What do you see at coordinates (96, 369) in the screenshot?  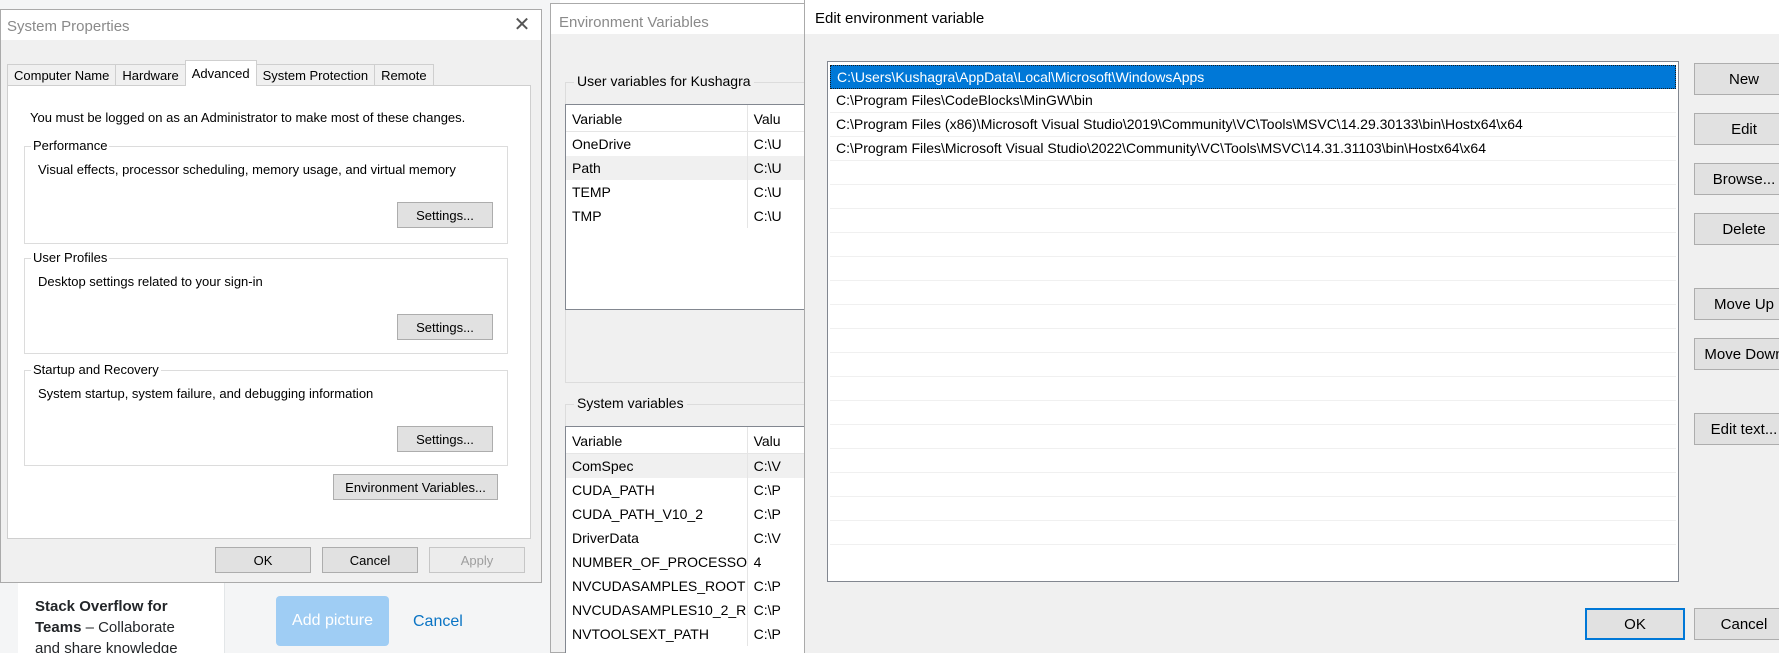 I see `startup-recovery-label: Startup and Recovery` at bounding box center [96, 369].